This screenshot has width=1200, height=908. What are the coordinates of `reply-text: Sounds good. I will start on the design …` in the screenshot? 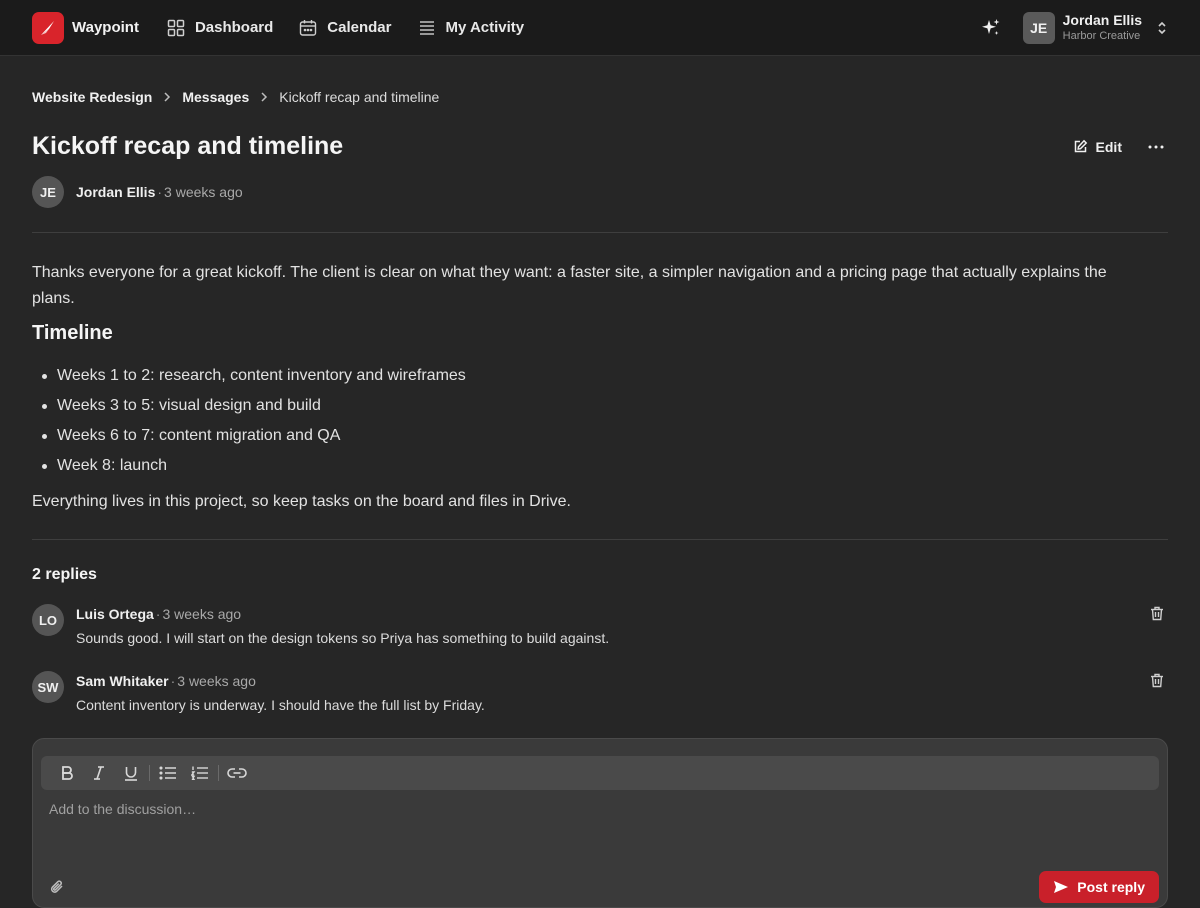 It's located at (343, 638).